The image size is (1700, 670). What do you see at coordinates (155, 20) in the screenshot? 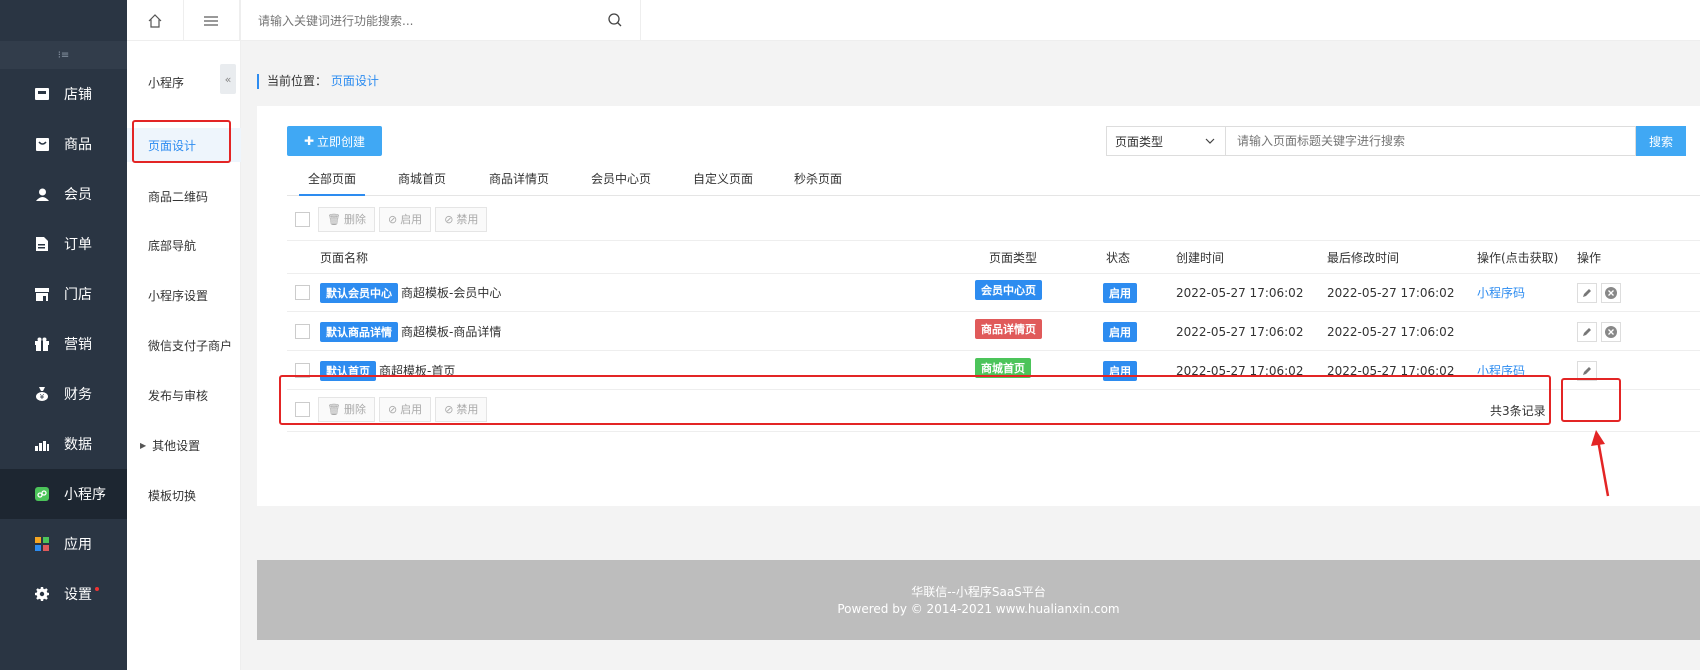
I see `home-button` at bounding box center [155, 20].